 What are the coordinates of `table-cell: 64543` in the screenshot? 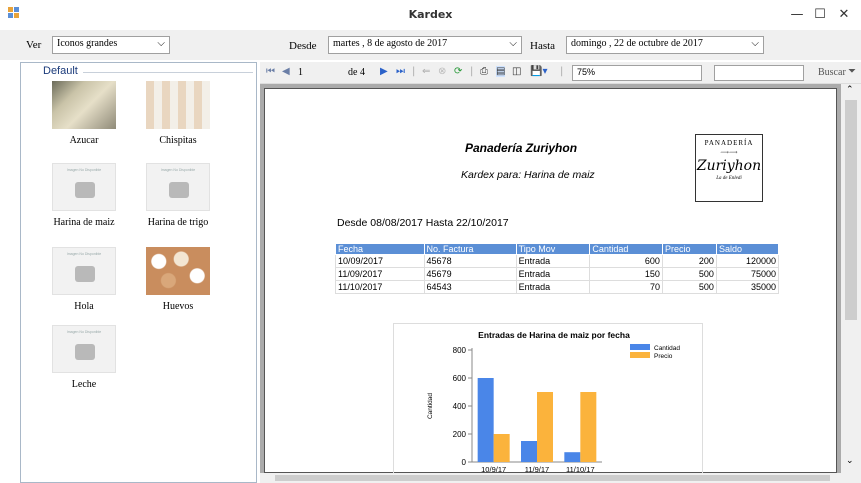 It's located at (470, 287).